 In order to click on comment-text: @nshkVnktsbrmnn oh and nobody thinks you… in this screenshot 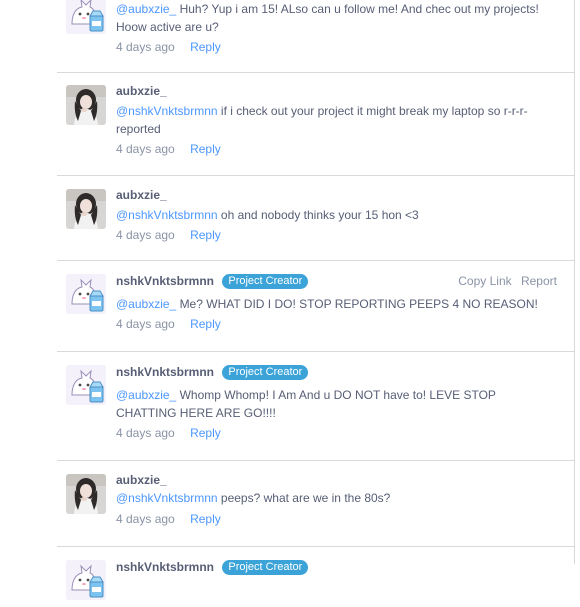, I will do `click(338, 215)`.